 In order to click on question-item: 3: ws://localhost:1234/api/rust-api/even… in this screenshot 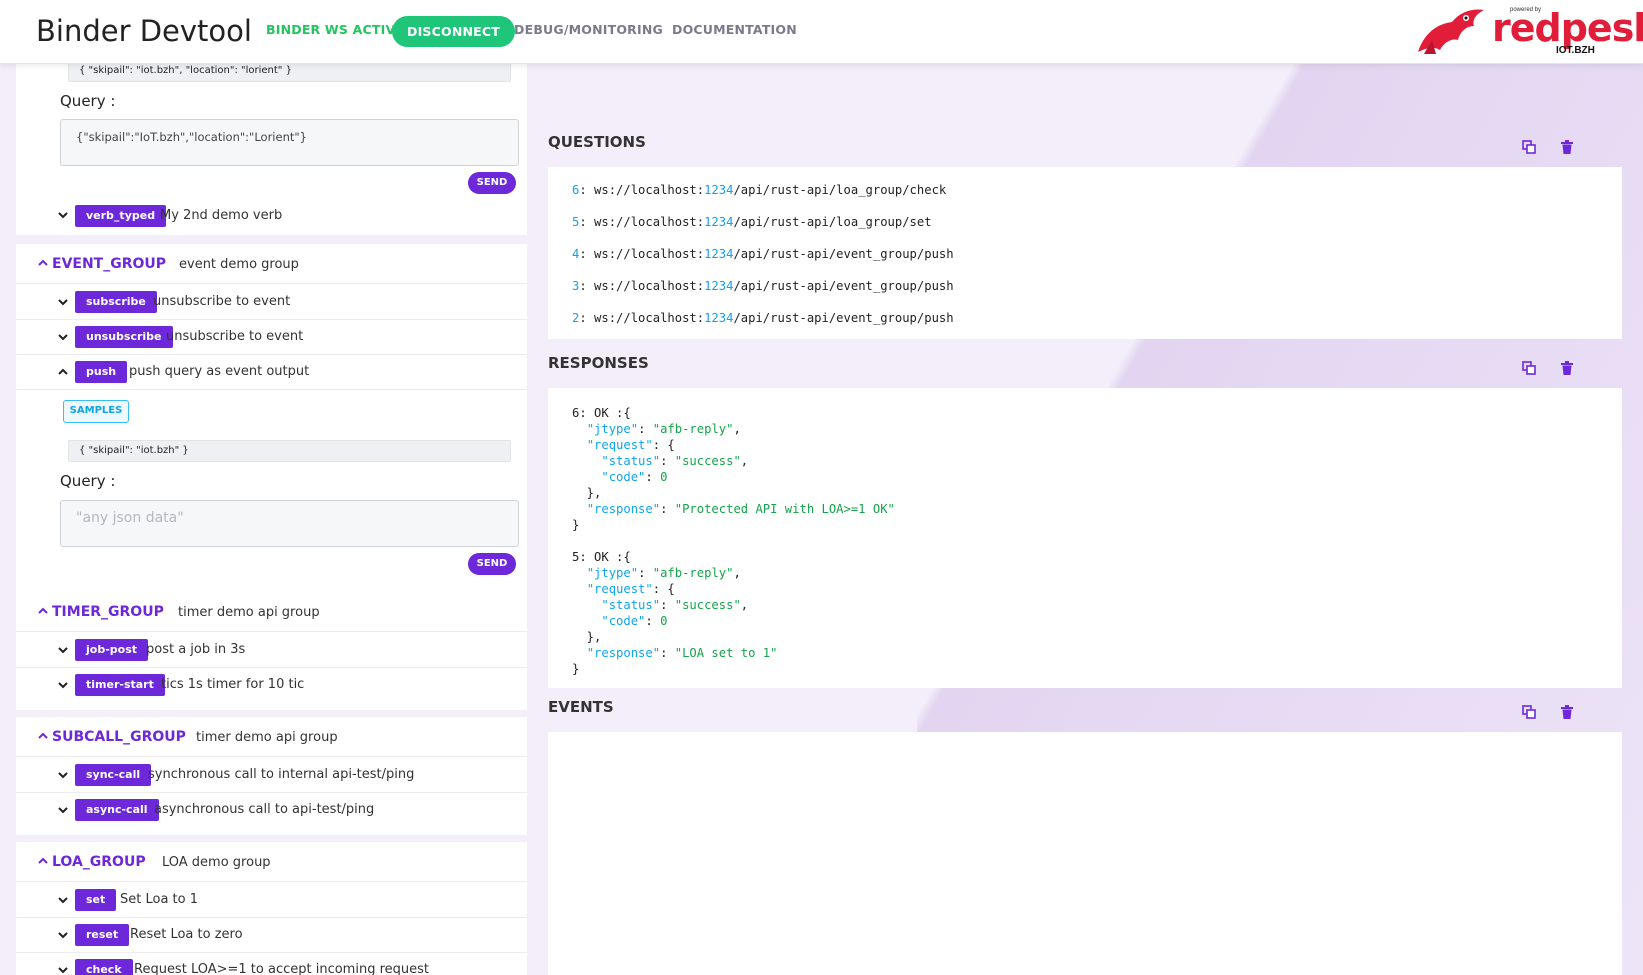, I will do `click(763, 286)`.